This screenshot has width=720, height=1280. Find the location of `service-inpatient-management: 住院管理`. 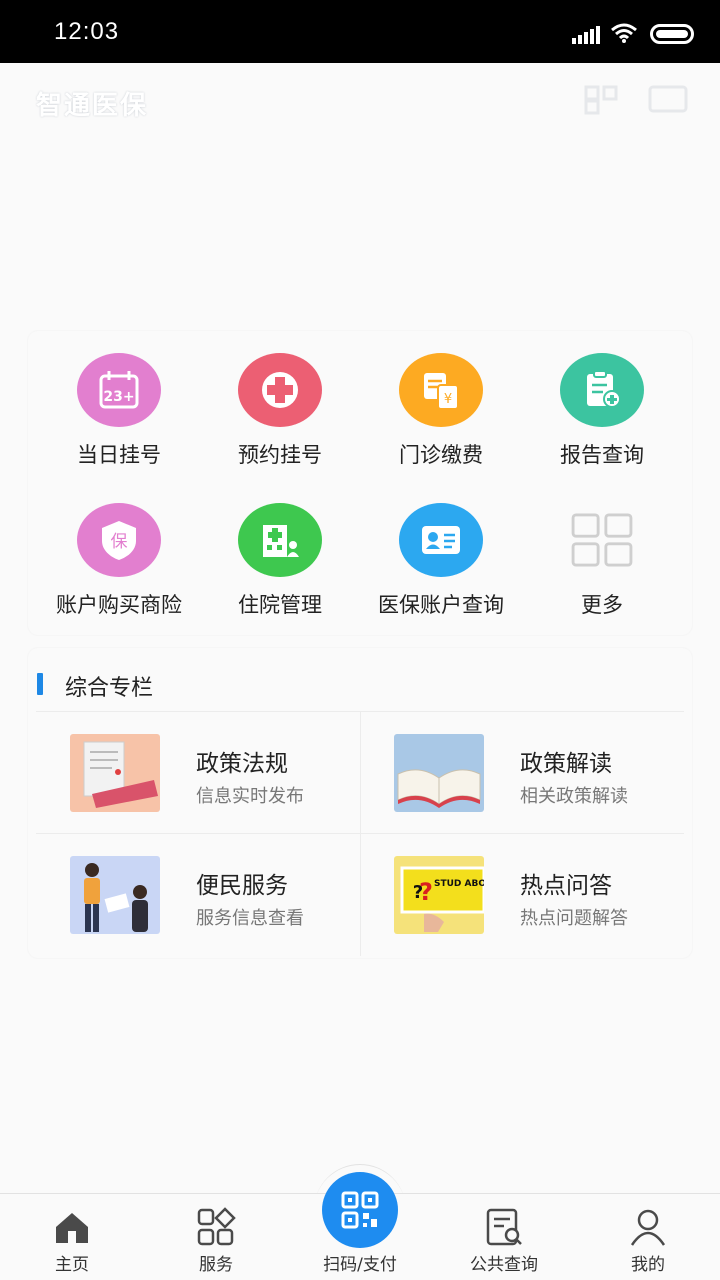

service-inpatient-management: 住院管理 is located at coordinates (280, 551).